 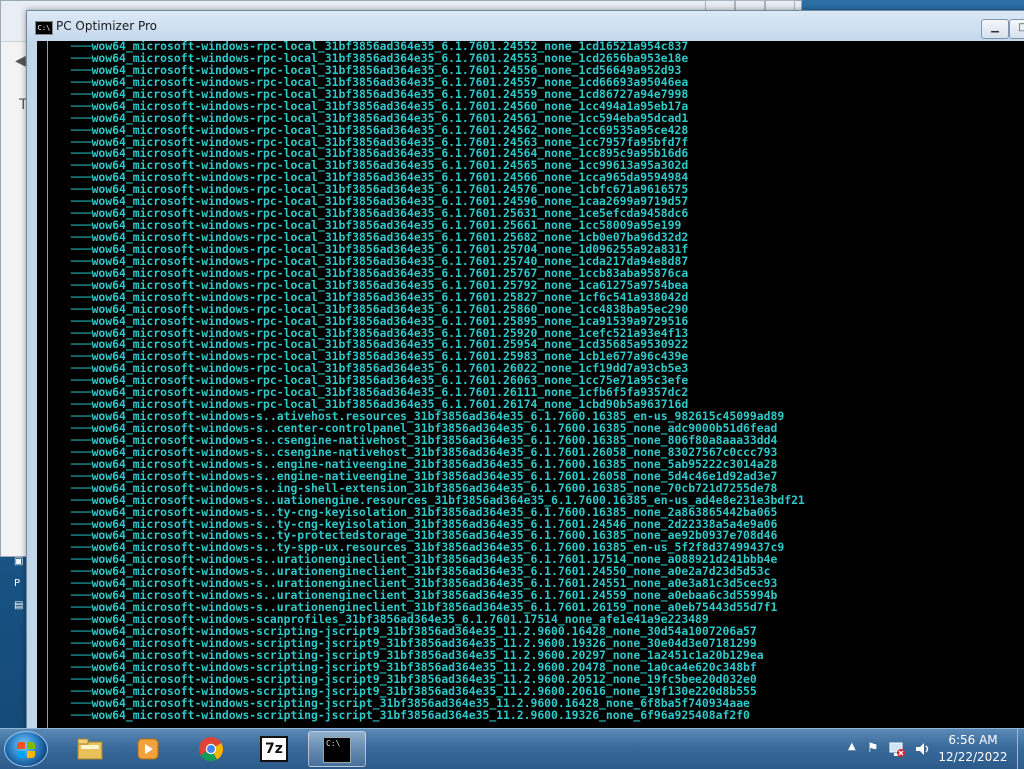 I want to click on clock: 6:56 AM 12/22/2022, so click(x=973, y=749).